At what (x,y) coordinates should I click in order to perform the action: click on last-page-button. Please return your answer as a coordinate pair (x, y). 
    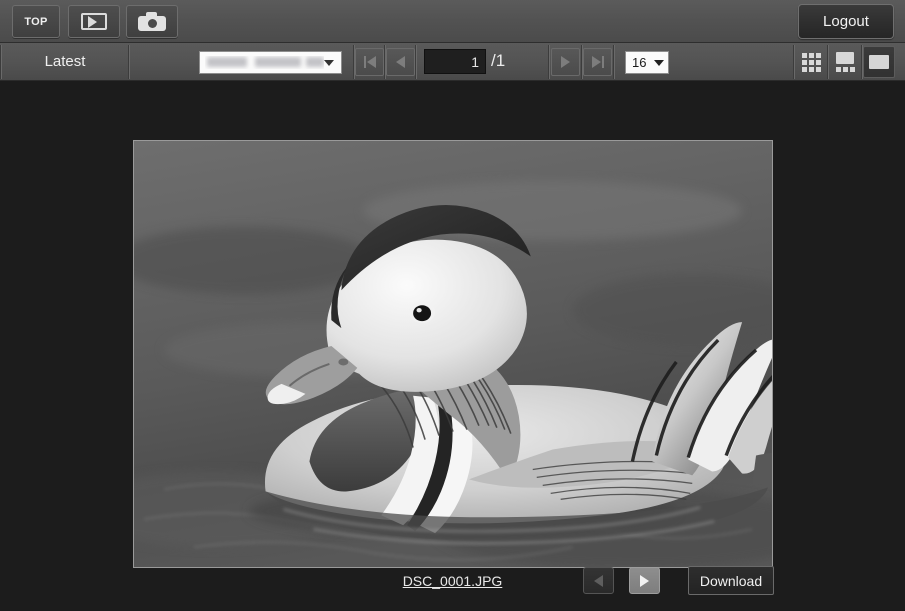
    Looking at the image, I should click on (597, 62).